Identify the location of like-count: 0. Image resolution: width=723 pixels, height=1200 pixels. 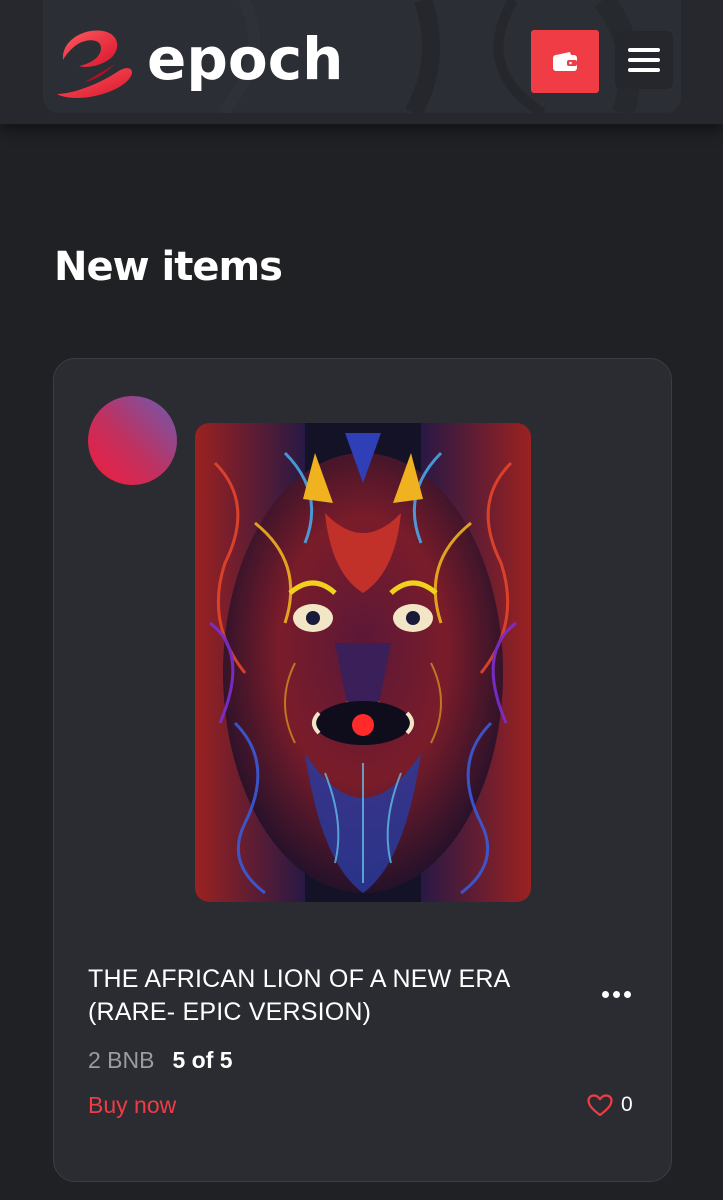
(627, 1104).